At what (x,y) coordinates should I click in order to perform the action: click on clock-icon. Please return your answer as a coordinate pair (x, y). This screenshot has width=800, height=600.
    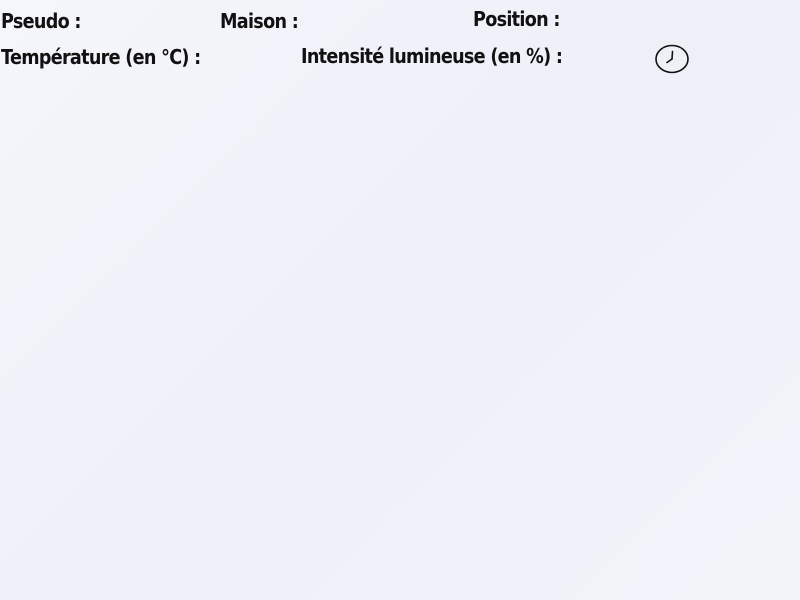
    Looking at the image, I should click on (672, 59).